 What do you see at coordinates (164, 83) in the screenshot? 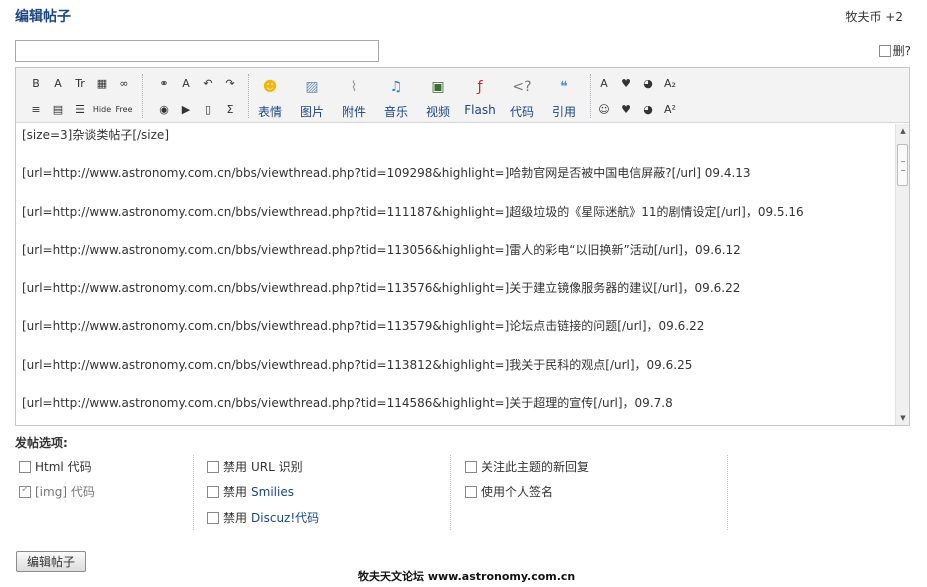
I see `unlink-icon: ⚭` at bounding box center [164, 83].